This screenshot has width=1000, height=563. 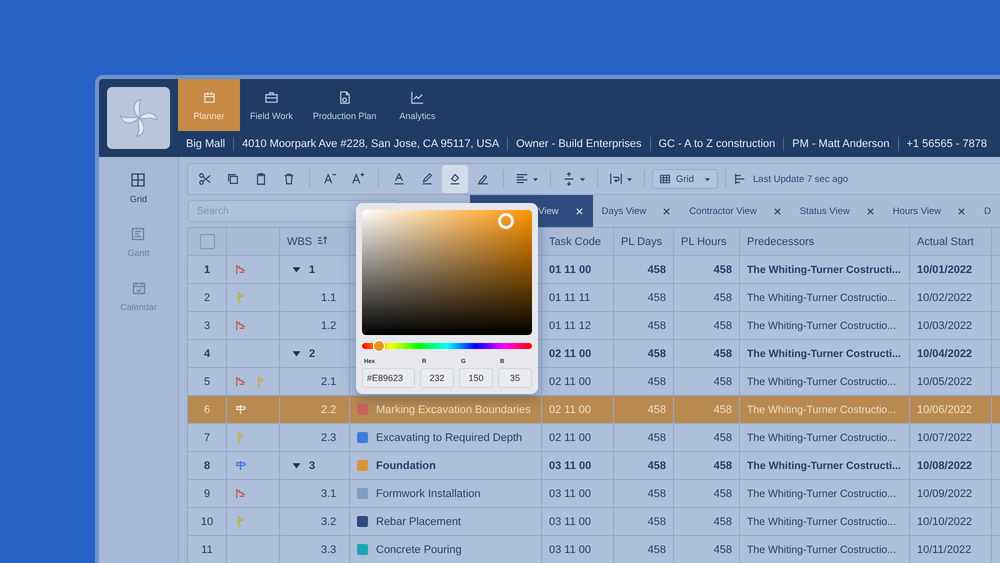 I want to click on nav-tab: Analytics, so click(x=417, y=105).